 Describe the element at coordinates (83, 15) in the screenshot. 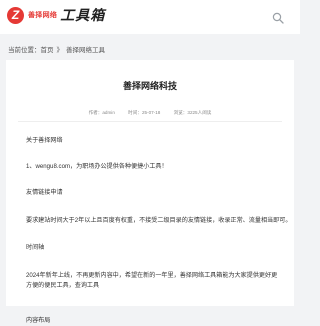

I see `logo-big-text: 工具箱` at that location.